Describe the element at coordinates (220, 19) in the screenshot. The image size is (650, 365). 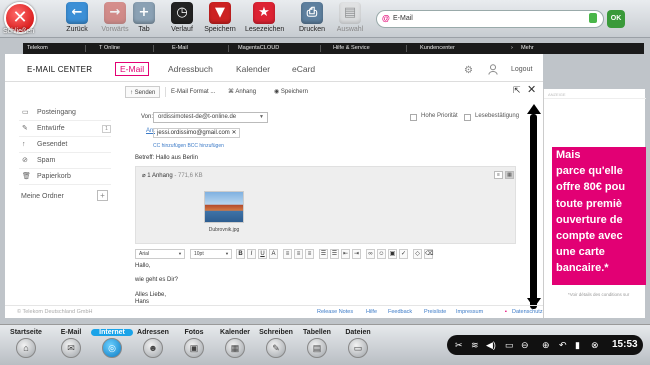
I see `save-page-button: ▼ Speichern` at that location.